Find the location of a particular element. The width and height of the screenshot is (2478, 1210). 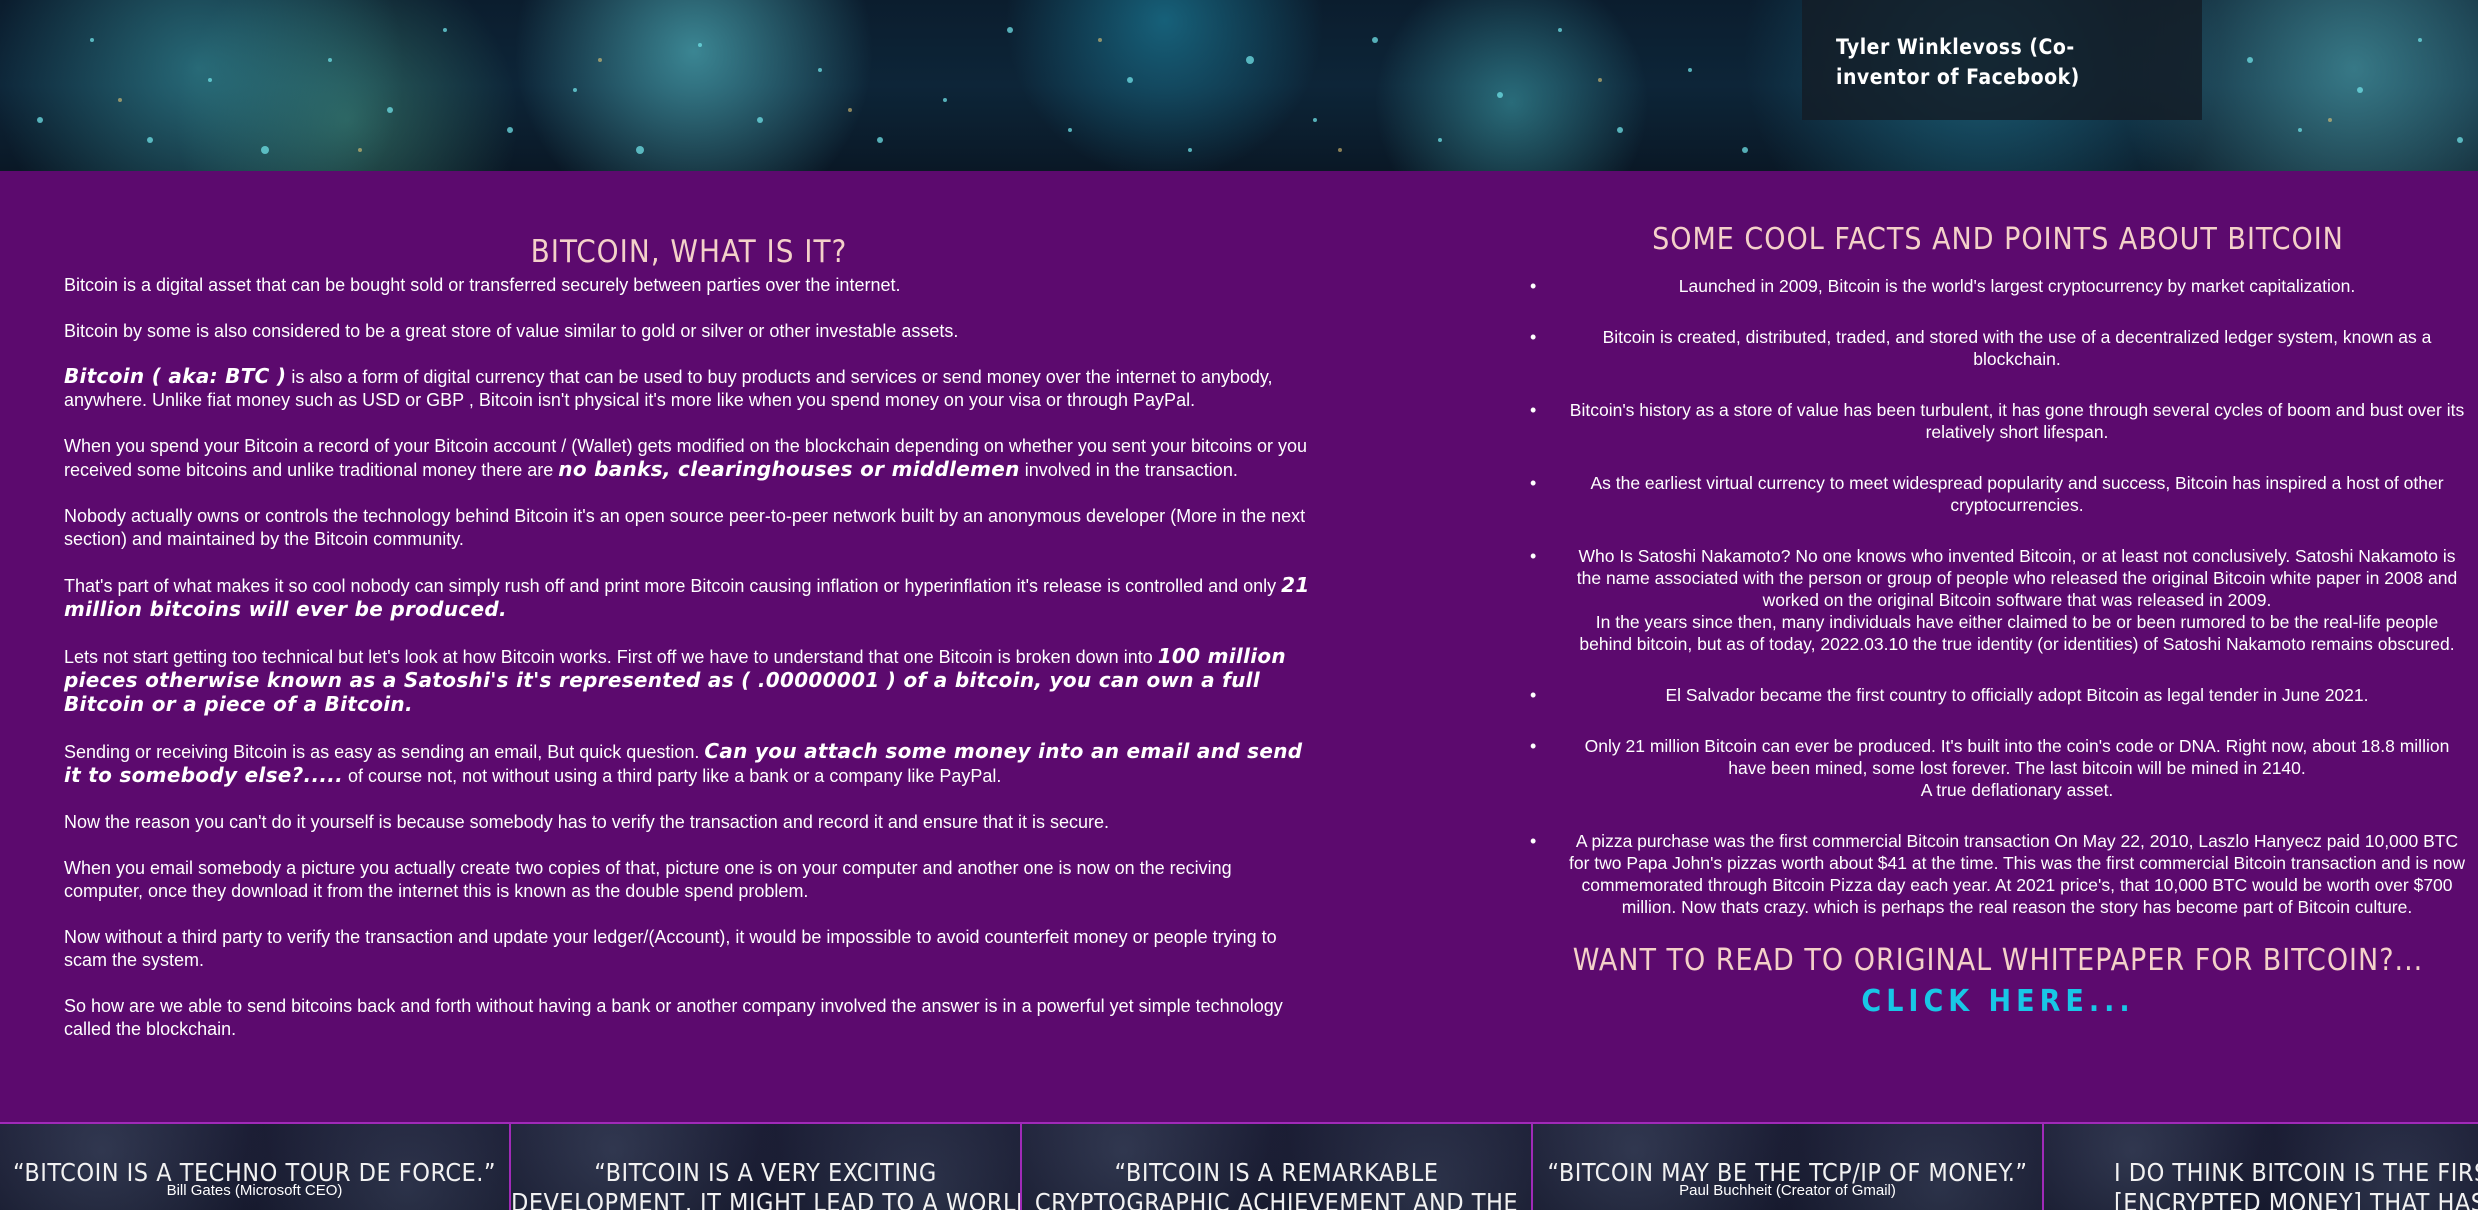

fact-text: A true deflationary asset. is located at coordinates (2017, 790).